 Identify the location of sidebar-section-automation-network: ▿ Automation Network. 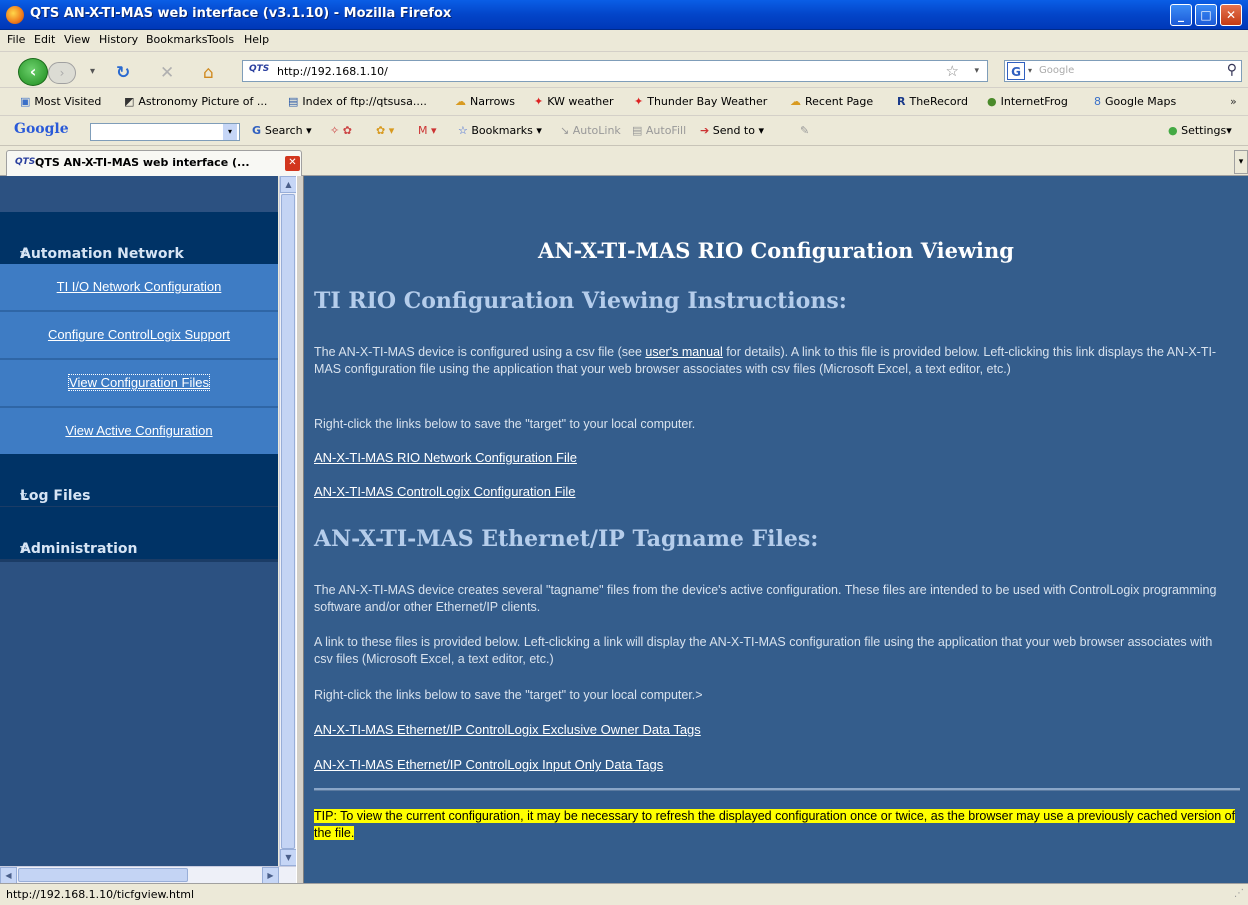
(139, 239).